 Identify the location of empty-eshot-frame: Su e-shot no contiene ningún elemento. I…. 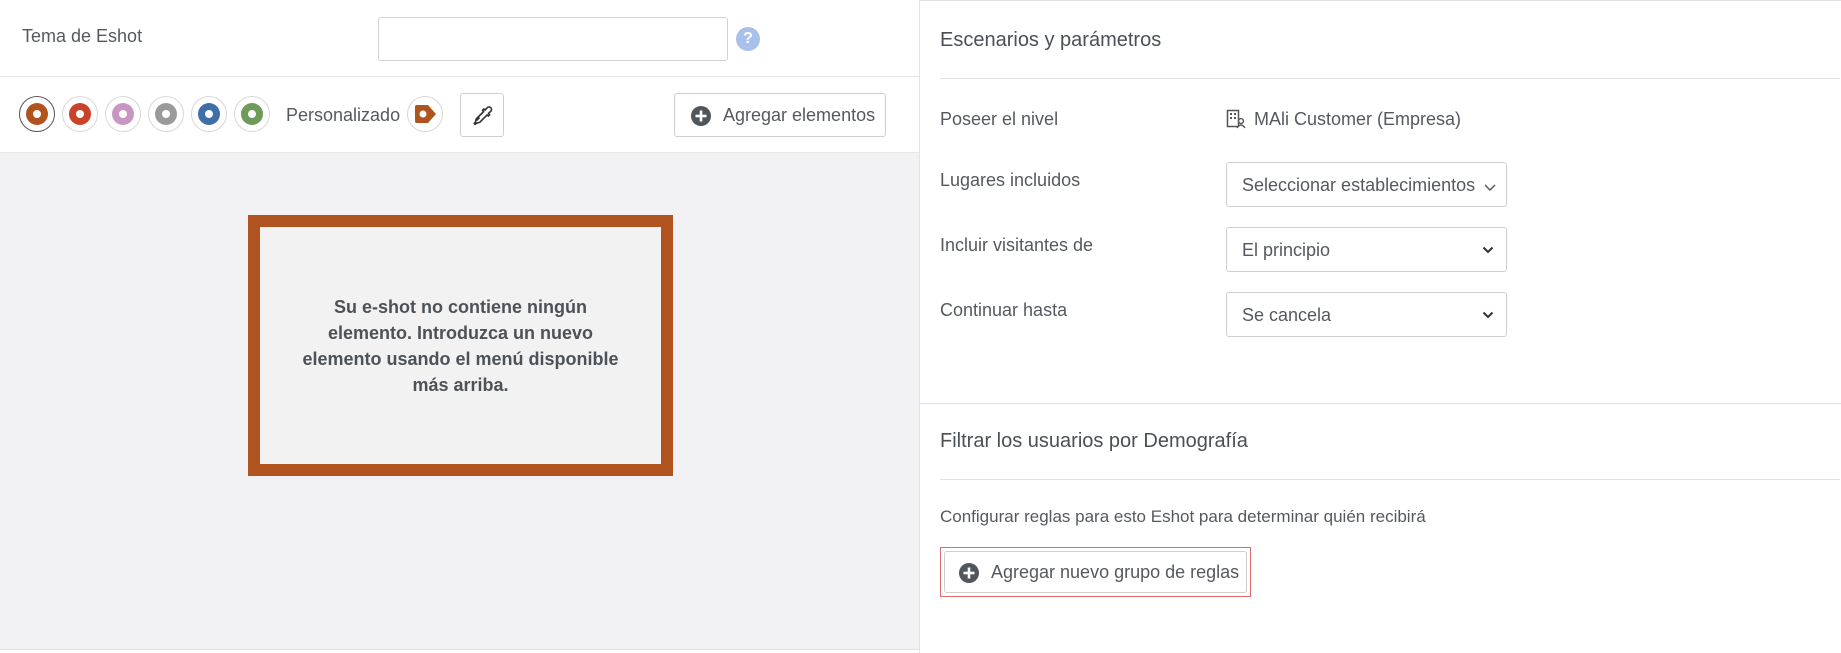
(460, 345).